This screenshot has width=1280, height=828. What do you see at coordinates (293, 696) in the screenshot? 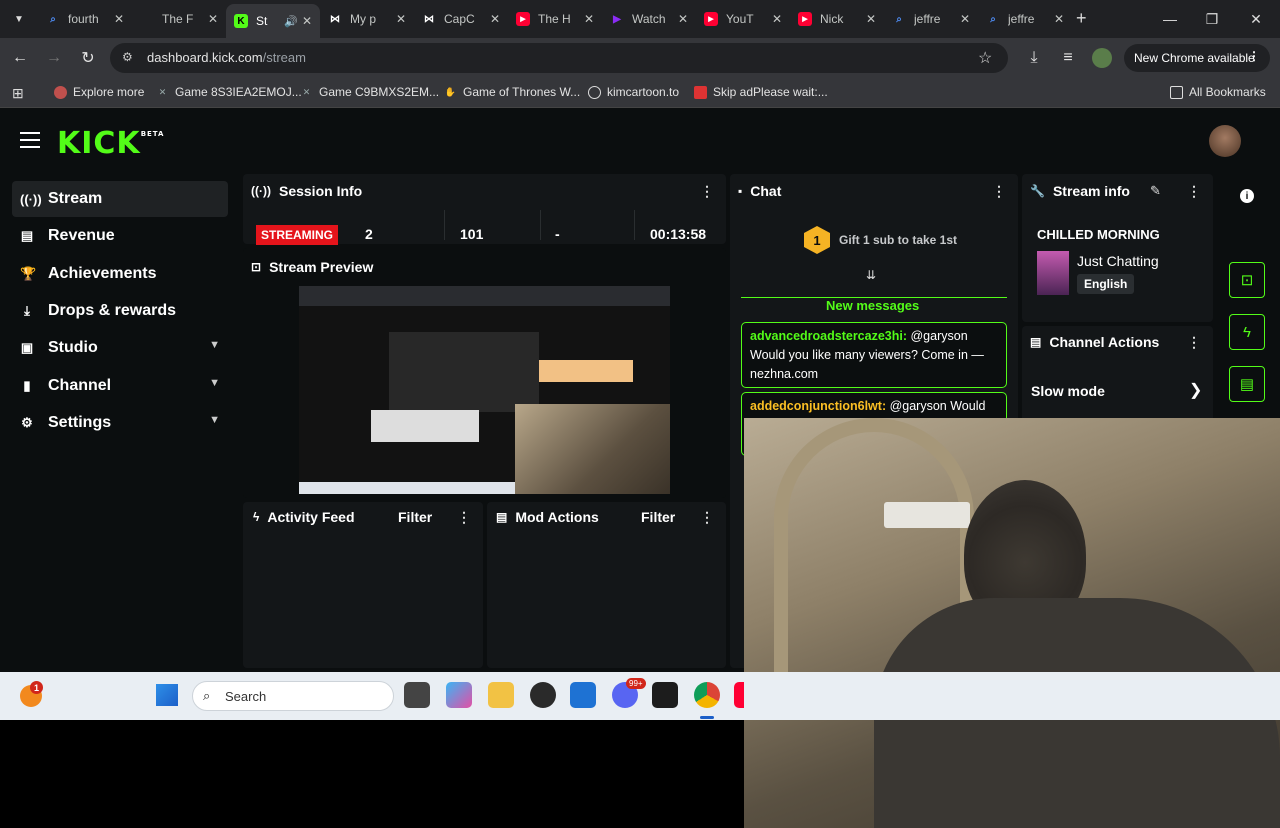
I see `taskbar-search: ⌕ Search` at bounding box center [293, 696].